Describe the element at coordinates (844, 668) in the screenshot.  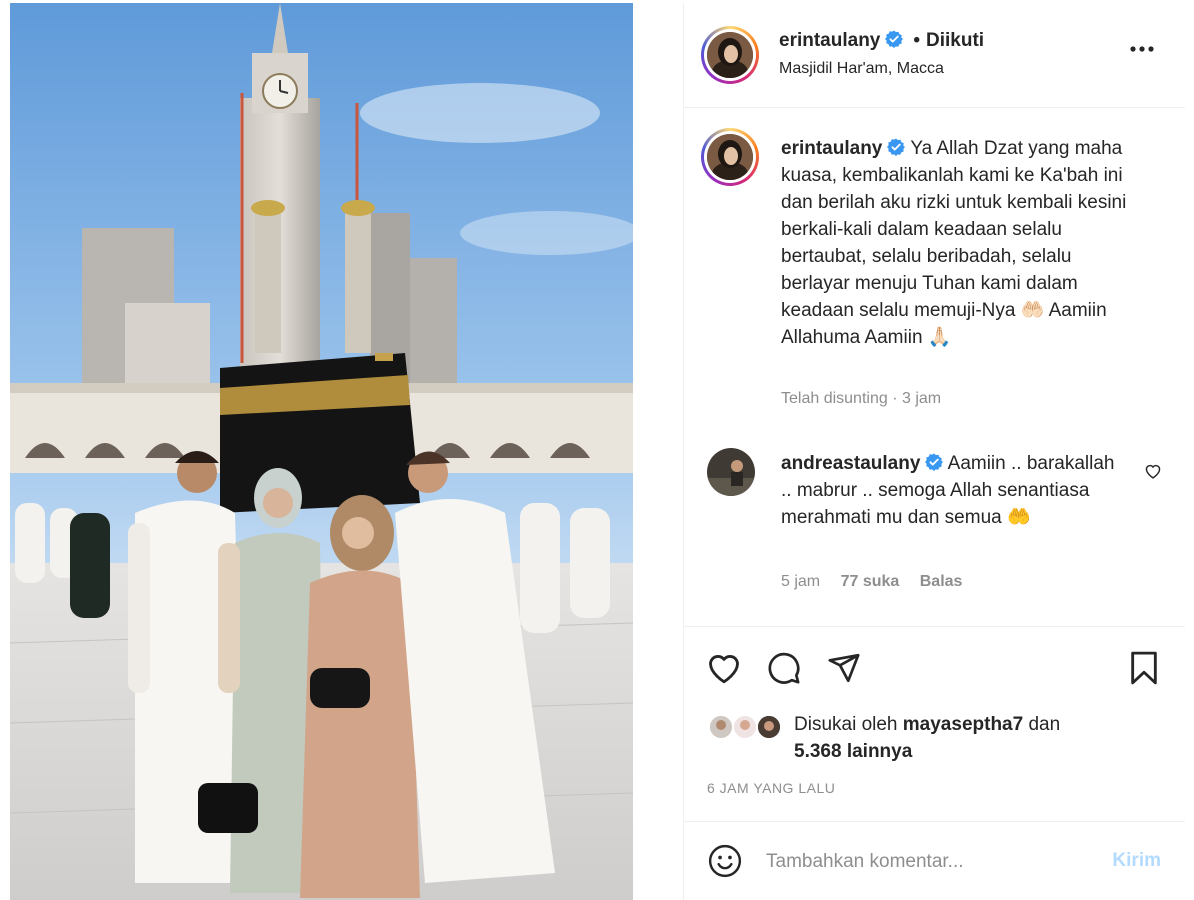
I see `paper-plane-icon` at that location.